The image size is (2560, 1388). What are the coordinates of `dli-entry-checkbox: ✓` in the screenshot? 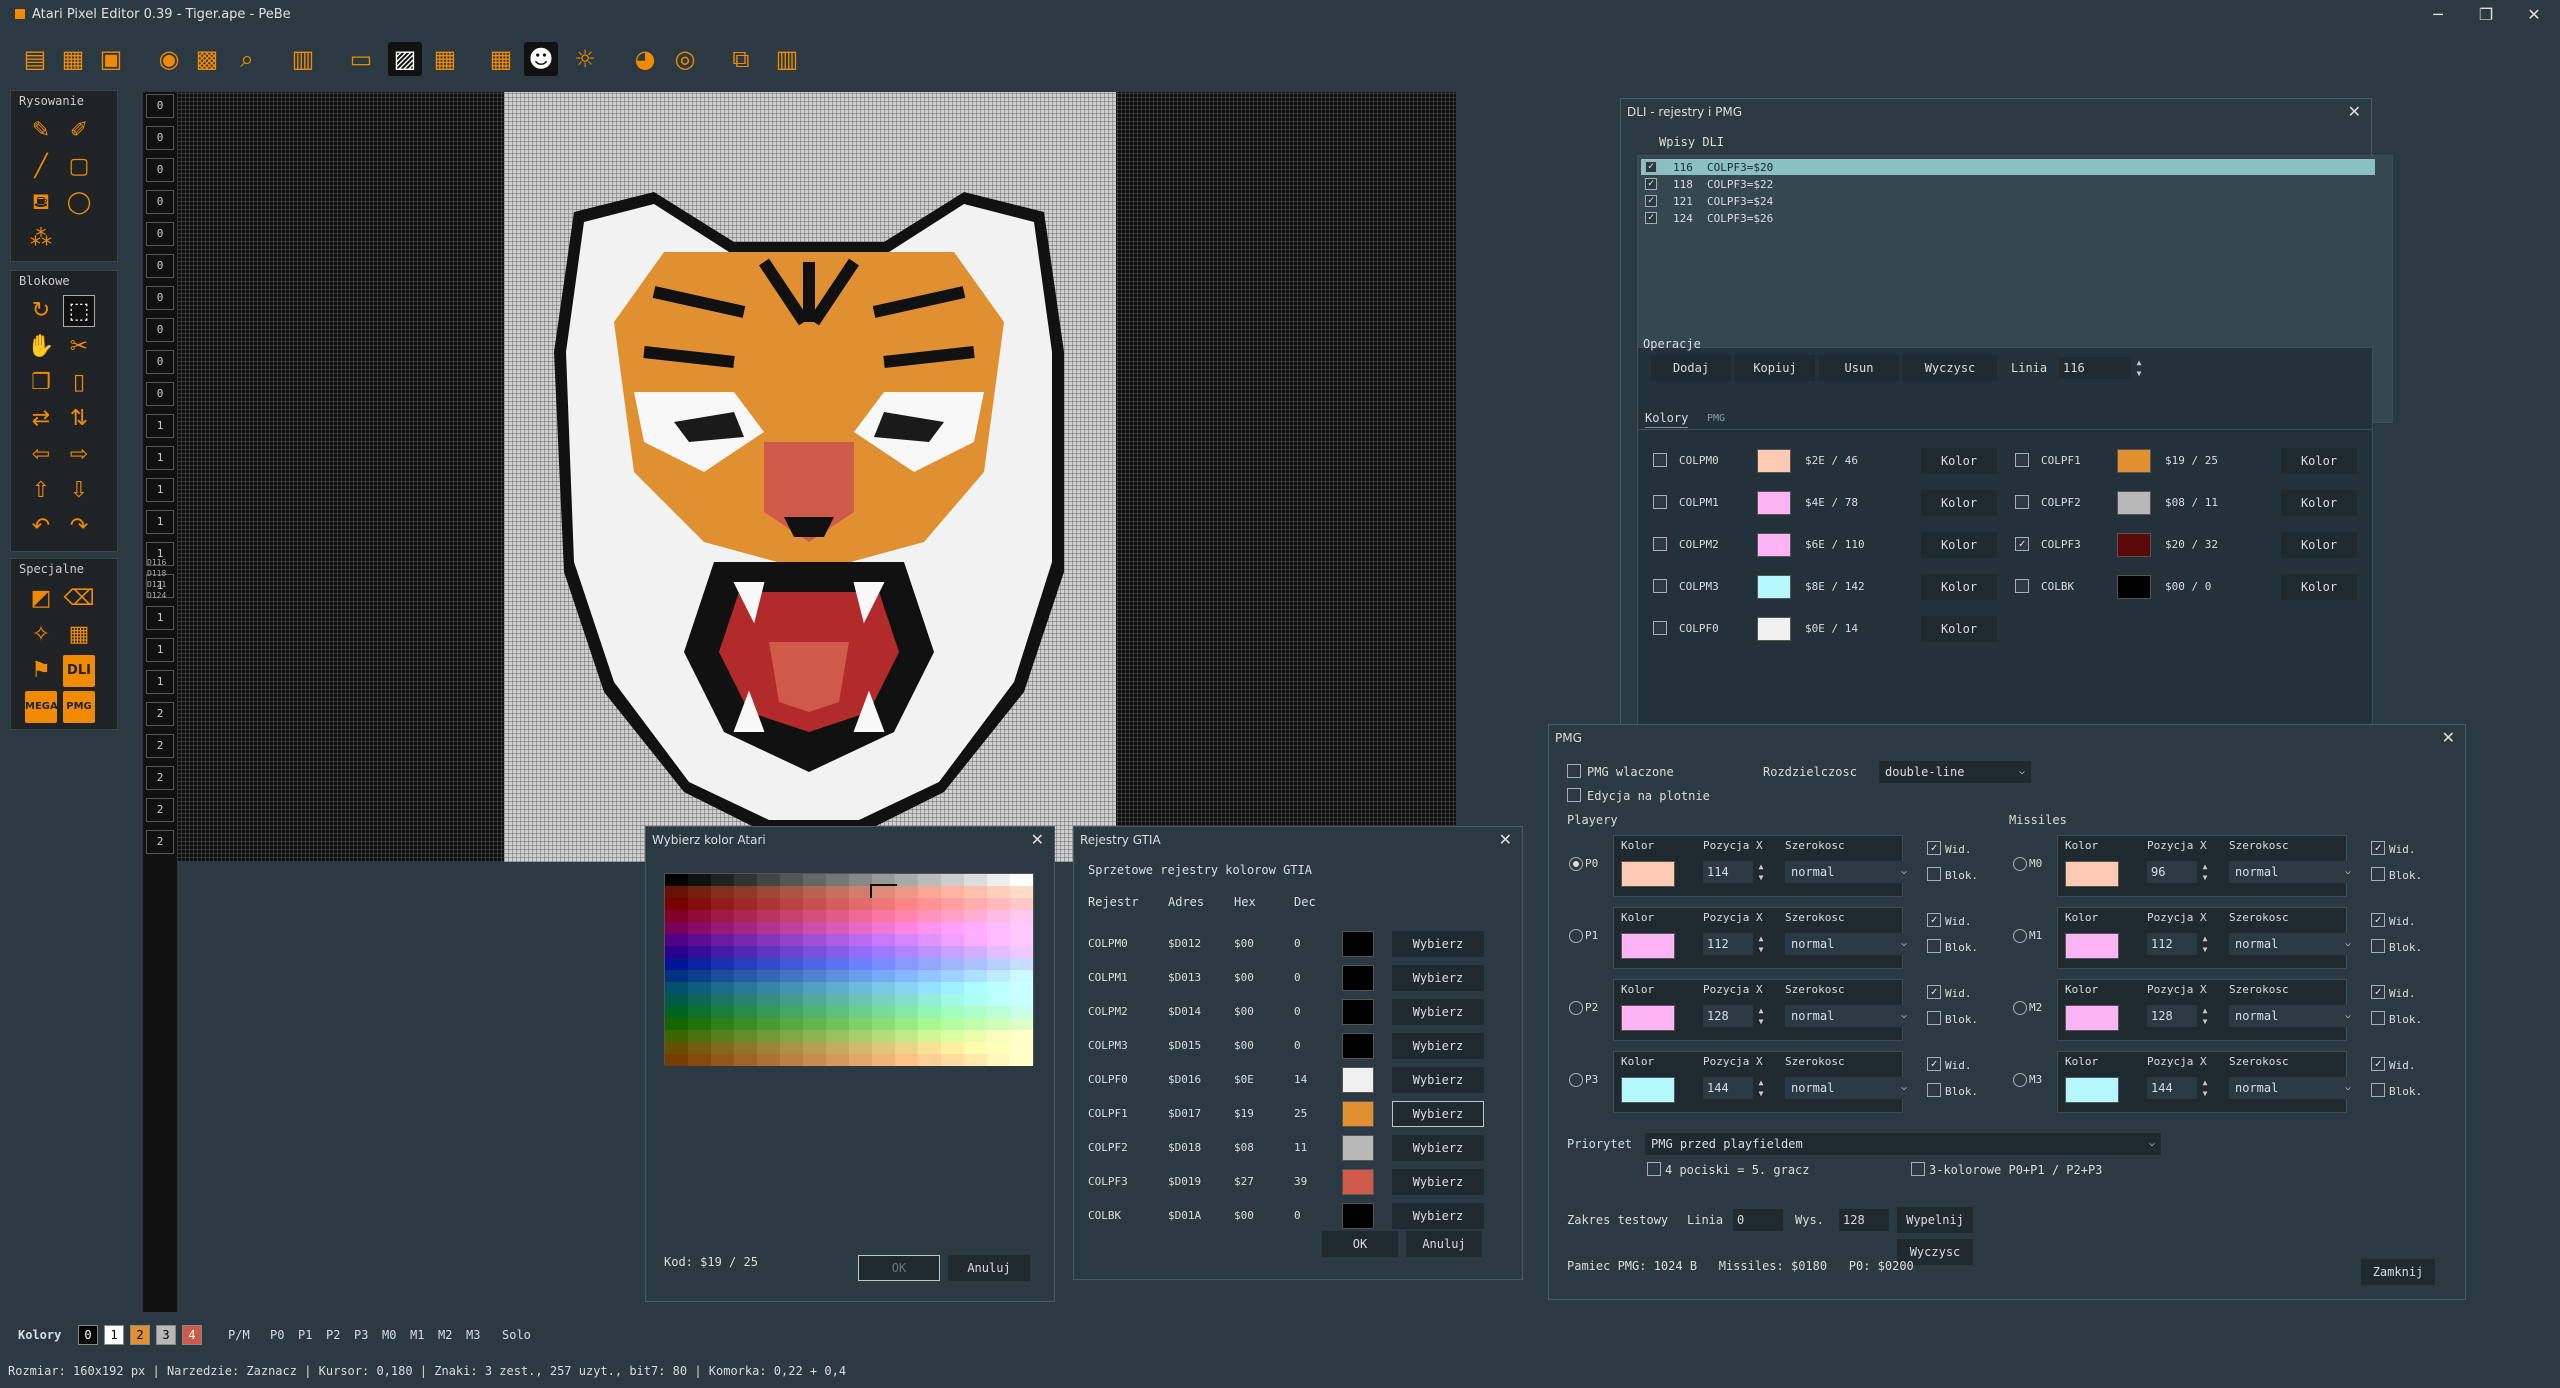 It's located at (1651, 167).